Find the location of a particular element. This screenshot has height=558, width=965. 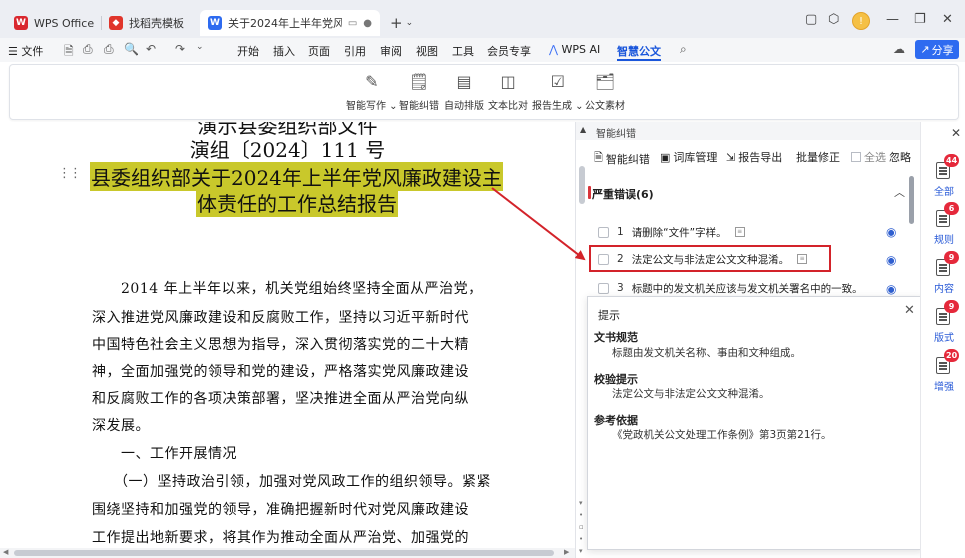

error-item: 1 请删除“文件”字样。 ≡ is located at coordinates (748, 232).